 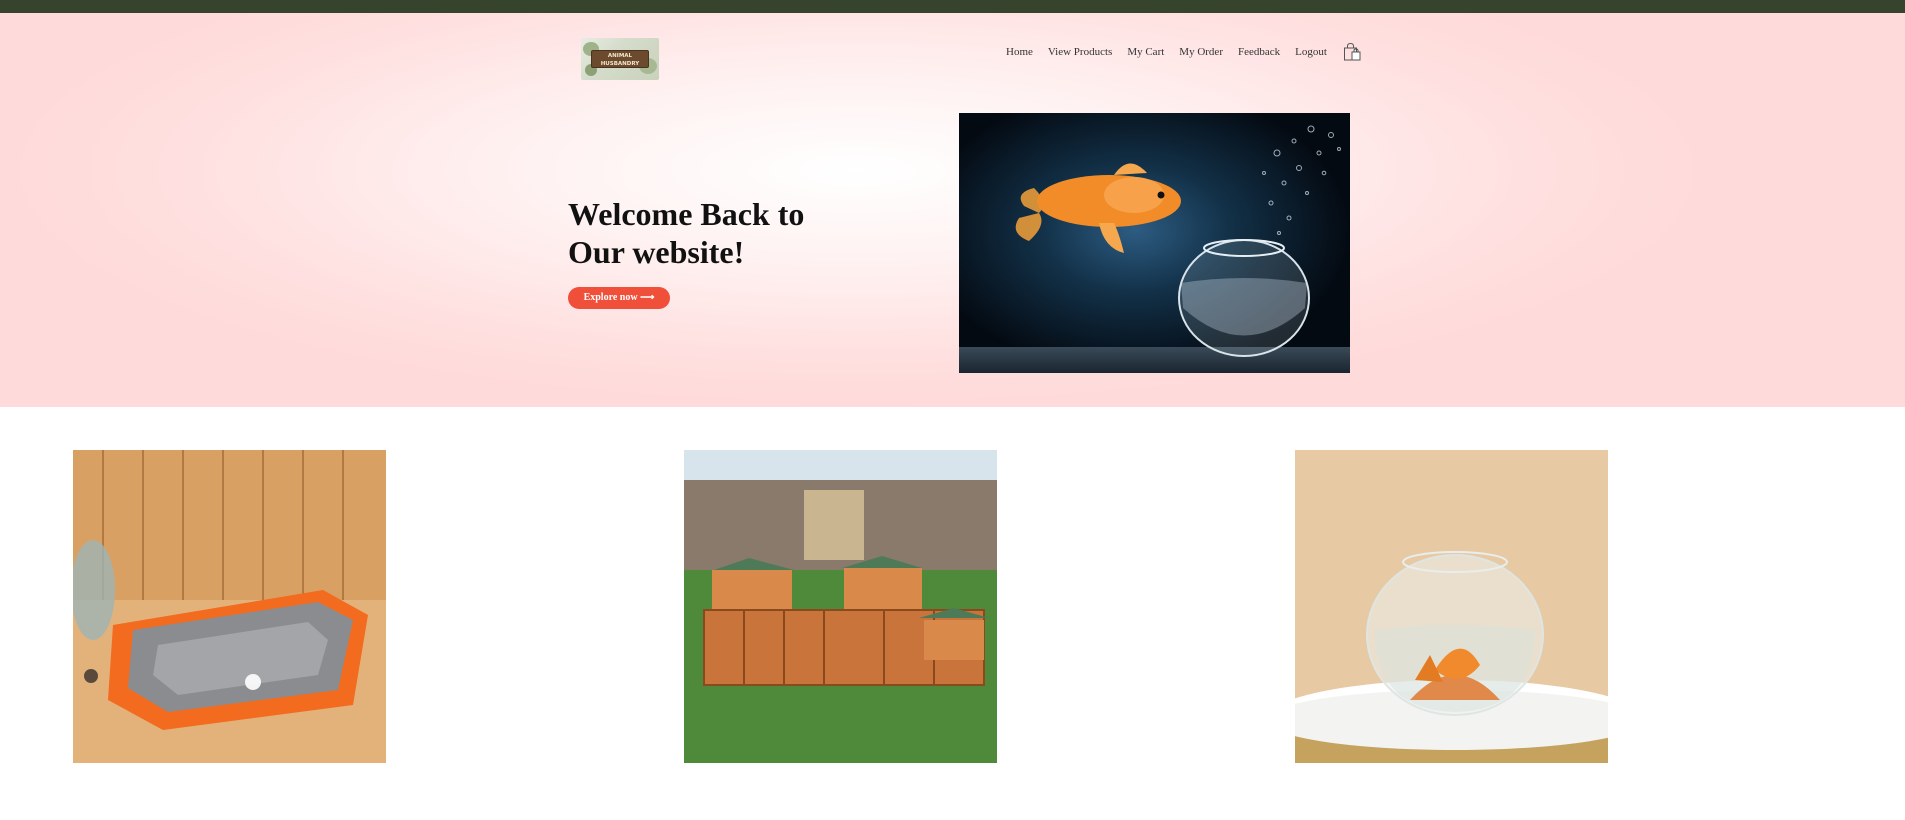 I want to click on hero-title-line2: Our website!, so click(x=656, y=252).